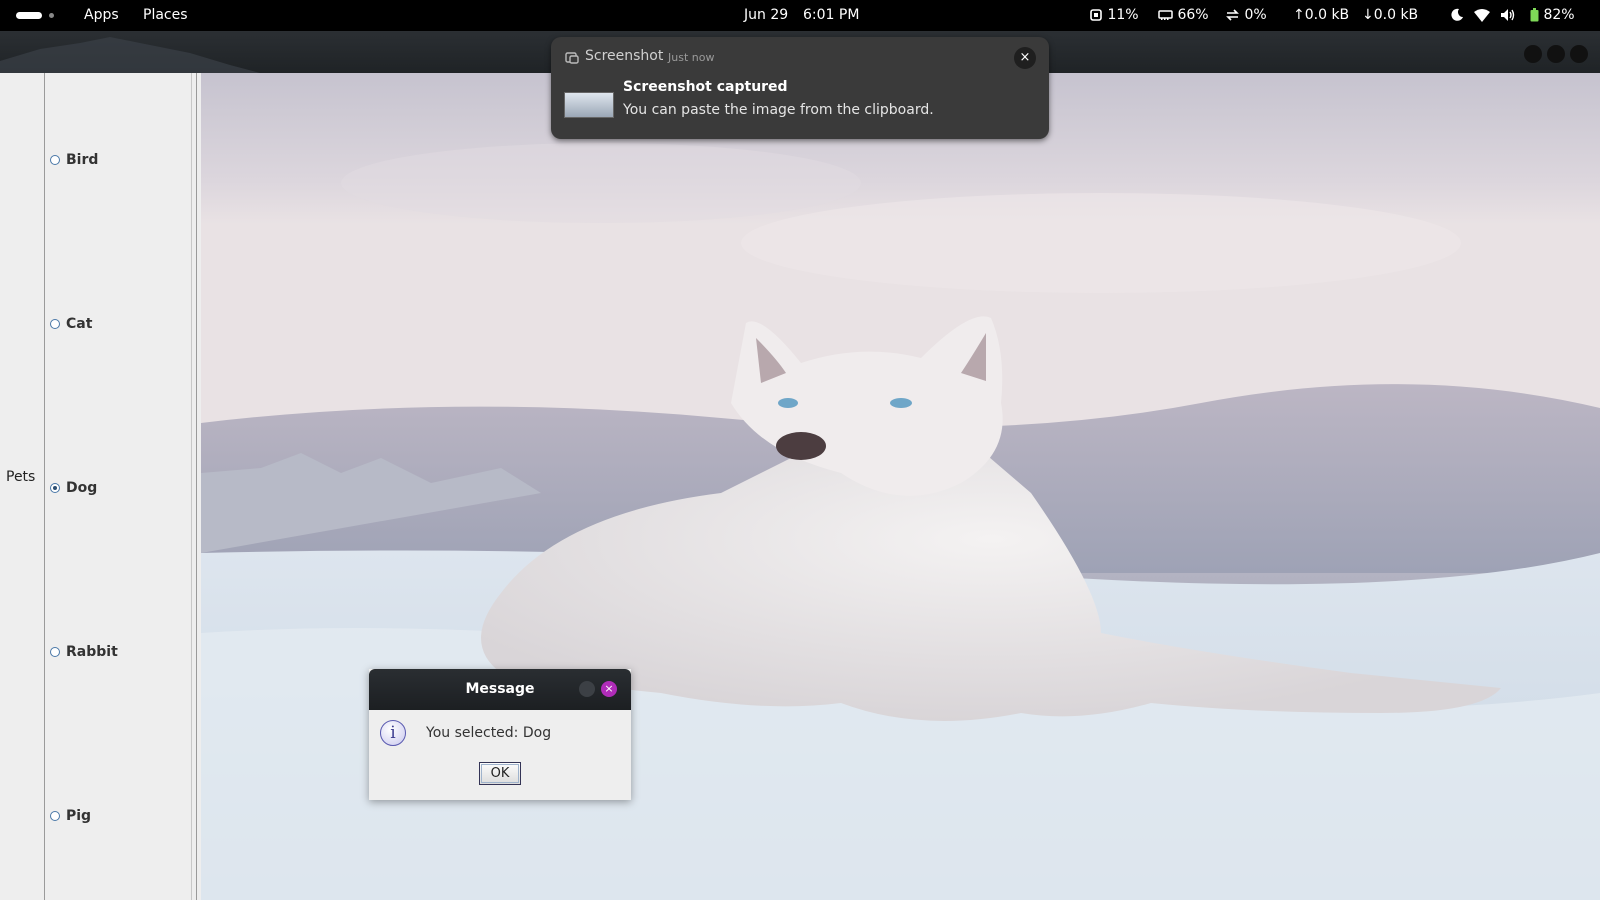 The width and height of the screenshot is (1600, 900). What do you see at coordinates (1508, 15) in the screenshot?
I see `volume-icon` at bounding box center [1508, 15].